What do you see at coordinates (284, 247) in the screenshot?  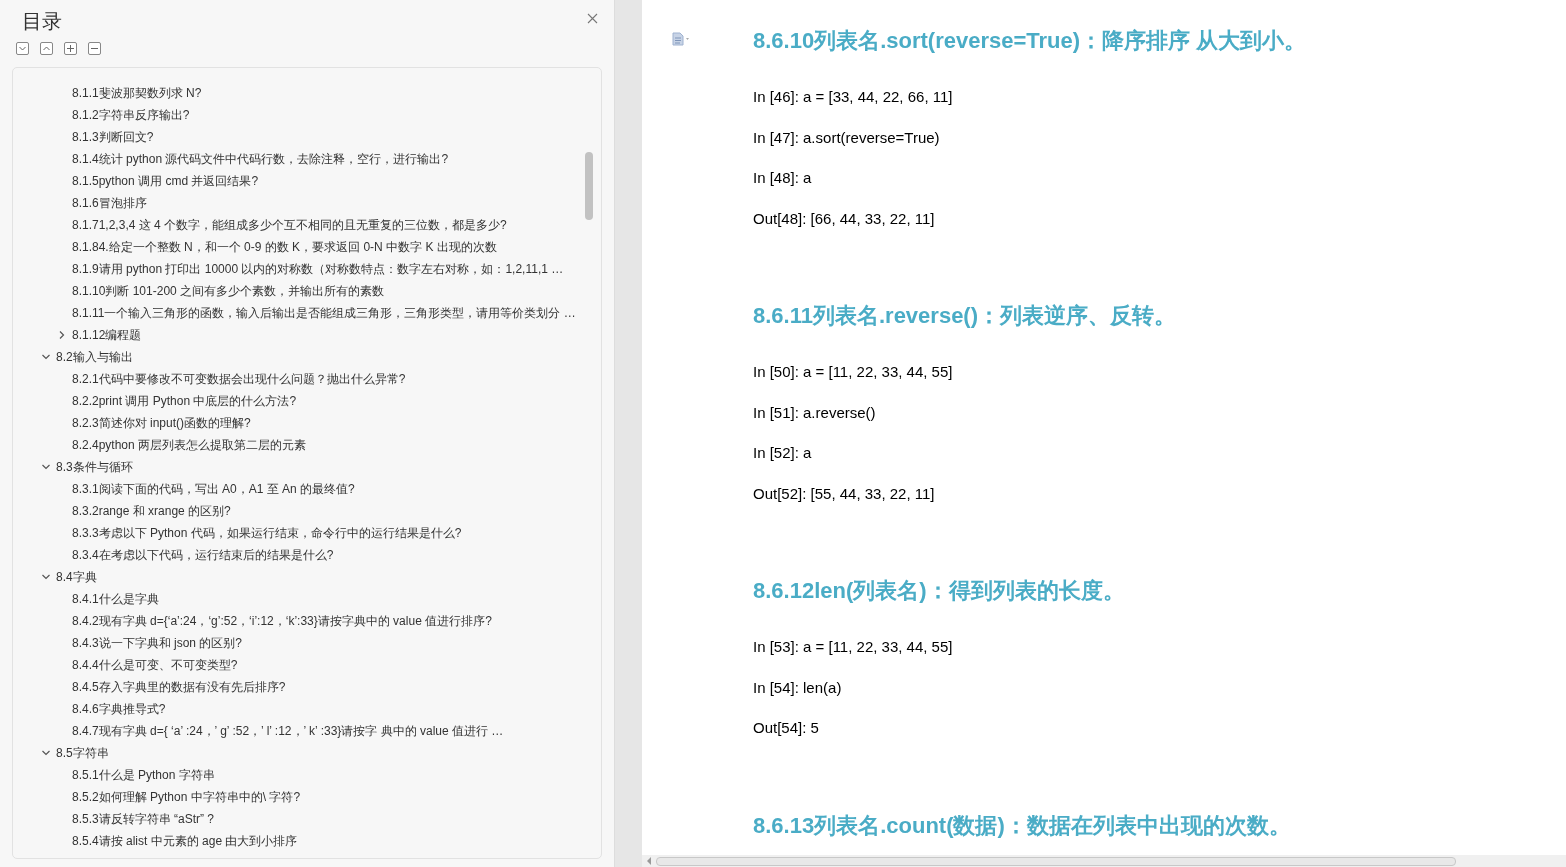 I see `toc-entry: 8.1.84.给定一个整数 N，和一个 0-9 的数 K，要求返回 0-N 中数字 K 出现的次数` at bounding box center [284, 247].